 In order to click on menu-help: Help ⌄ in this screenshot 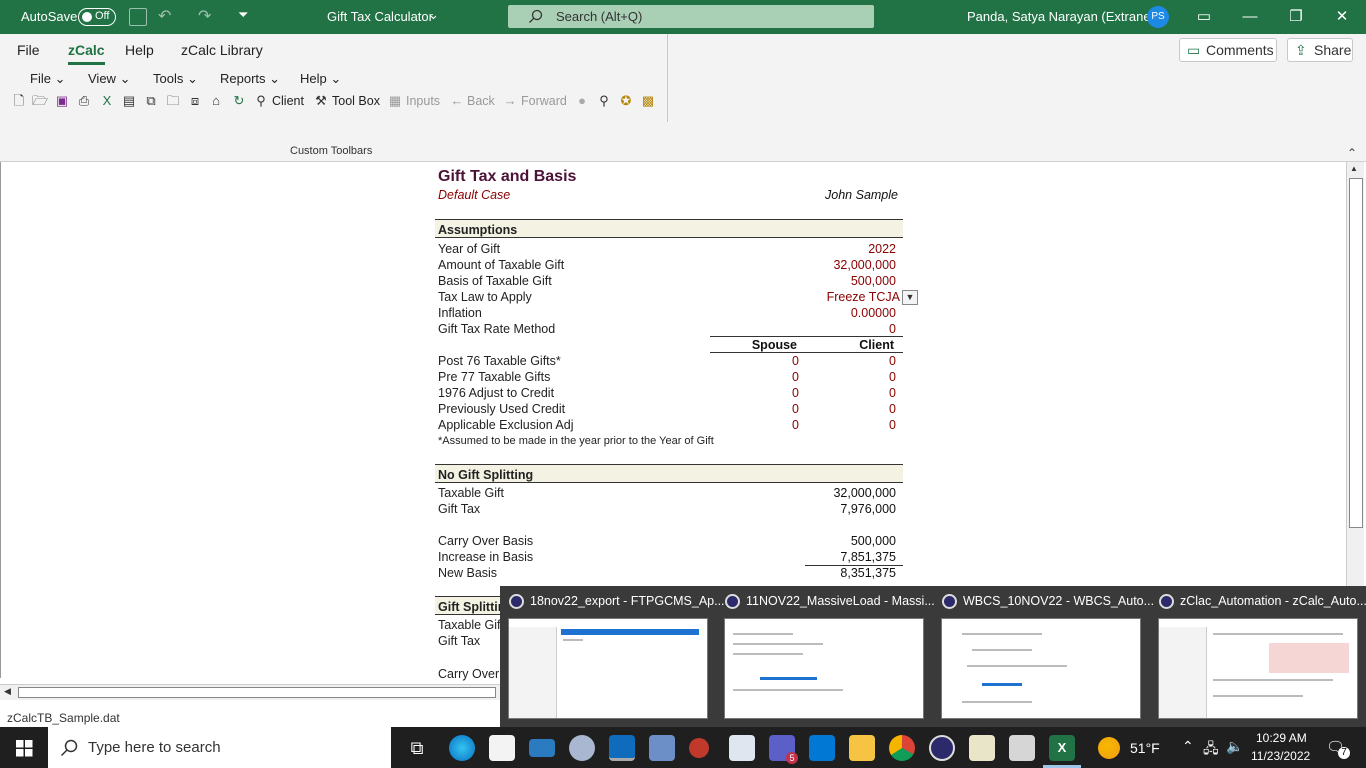, I will do `click(320, 79)`.